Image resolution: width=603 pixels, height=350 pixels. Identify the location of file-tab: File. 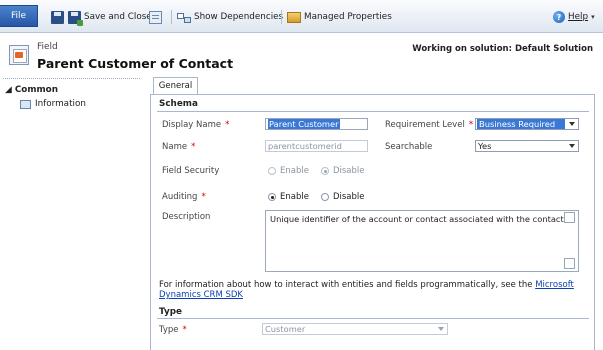
(19, 16).